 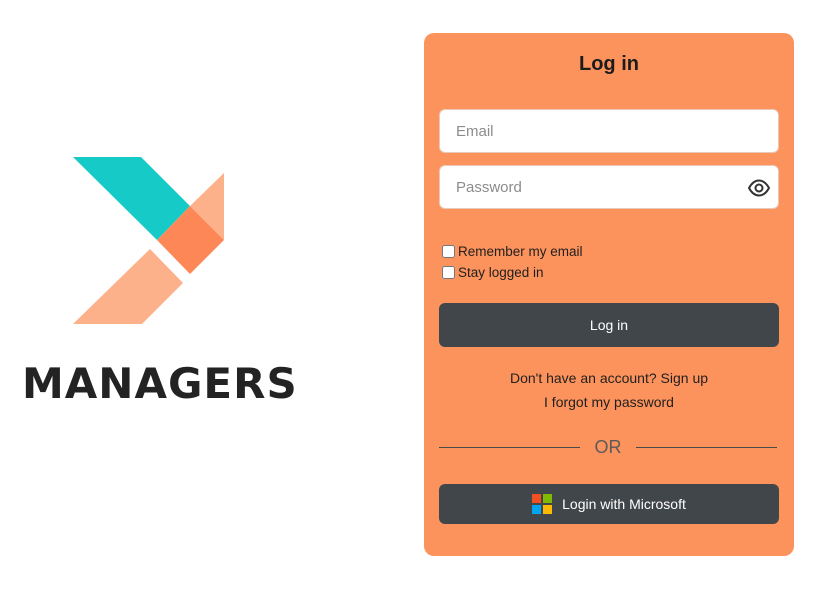 I want to click on ms-square-green, so click(x=548, y=498).